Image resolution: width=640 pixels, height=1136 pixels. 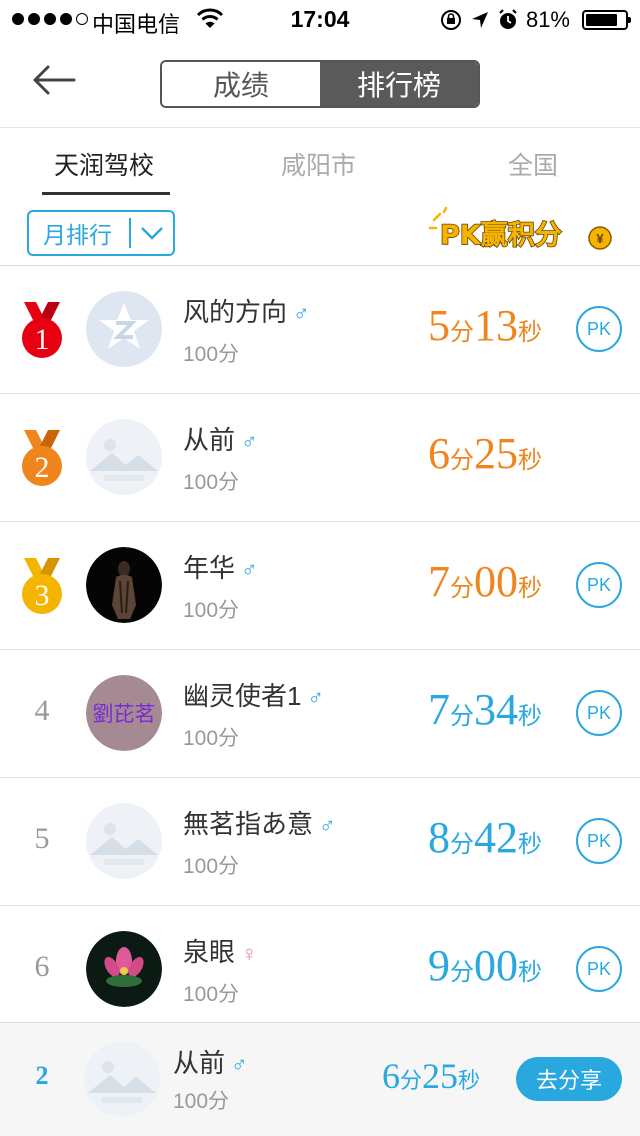 What do you see at coordinates (248, 824) in the screenshot?
I see `user-name: 無茗指あ意` at bounding box center [248, 824].